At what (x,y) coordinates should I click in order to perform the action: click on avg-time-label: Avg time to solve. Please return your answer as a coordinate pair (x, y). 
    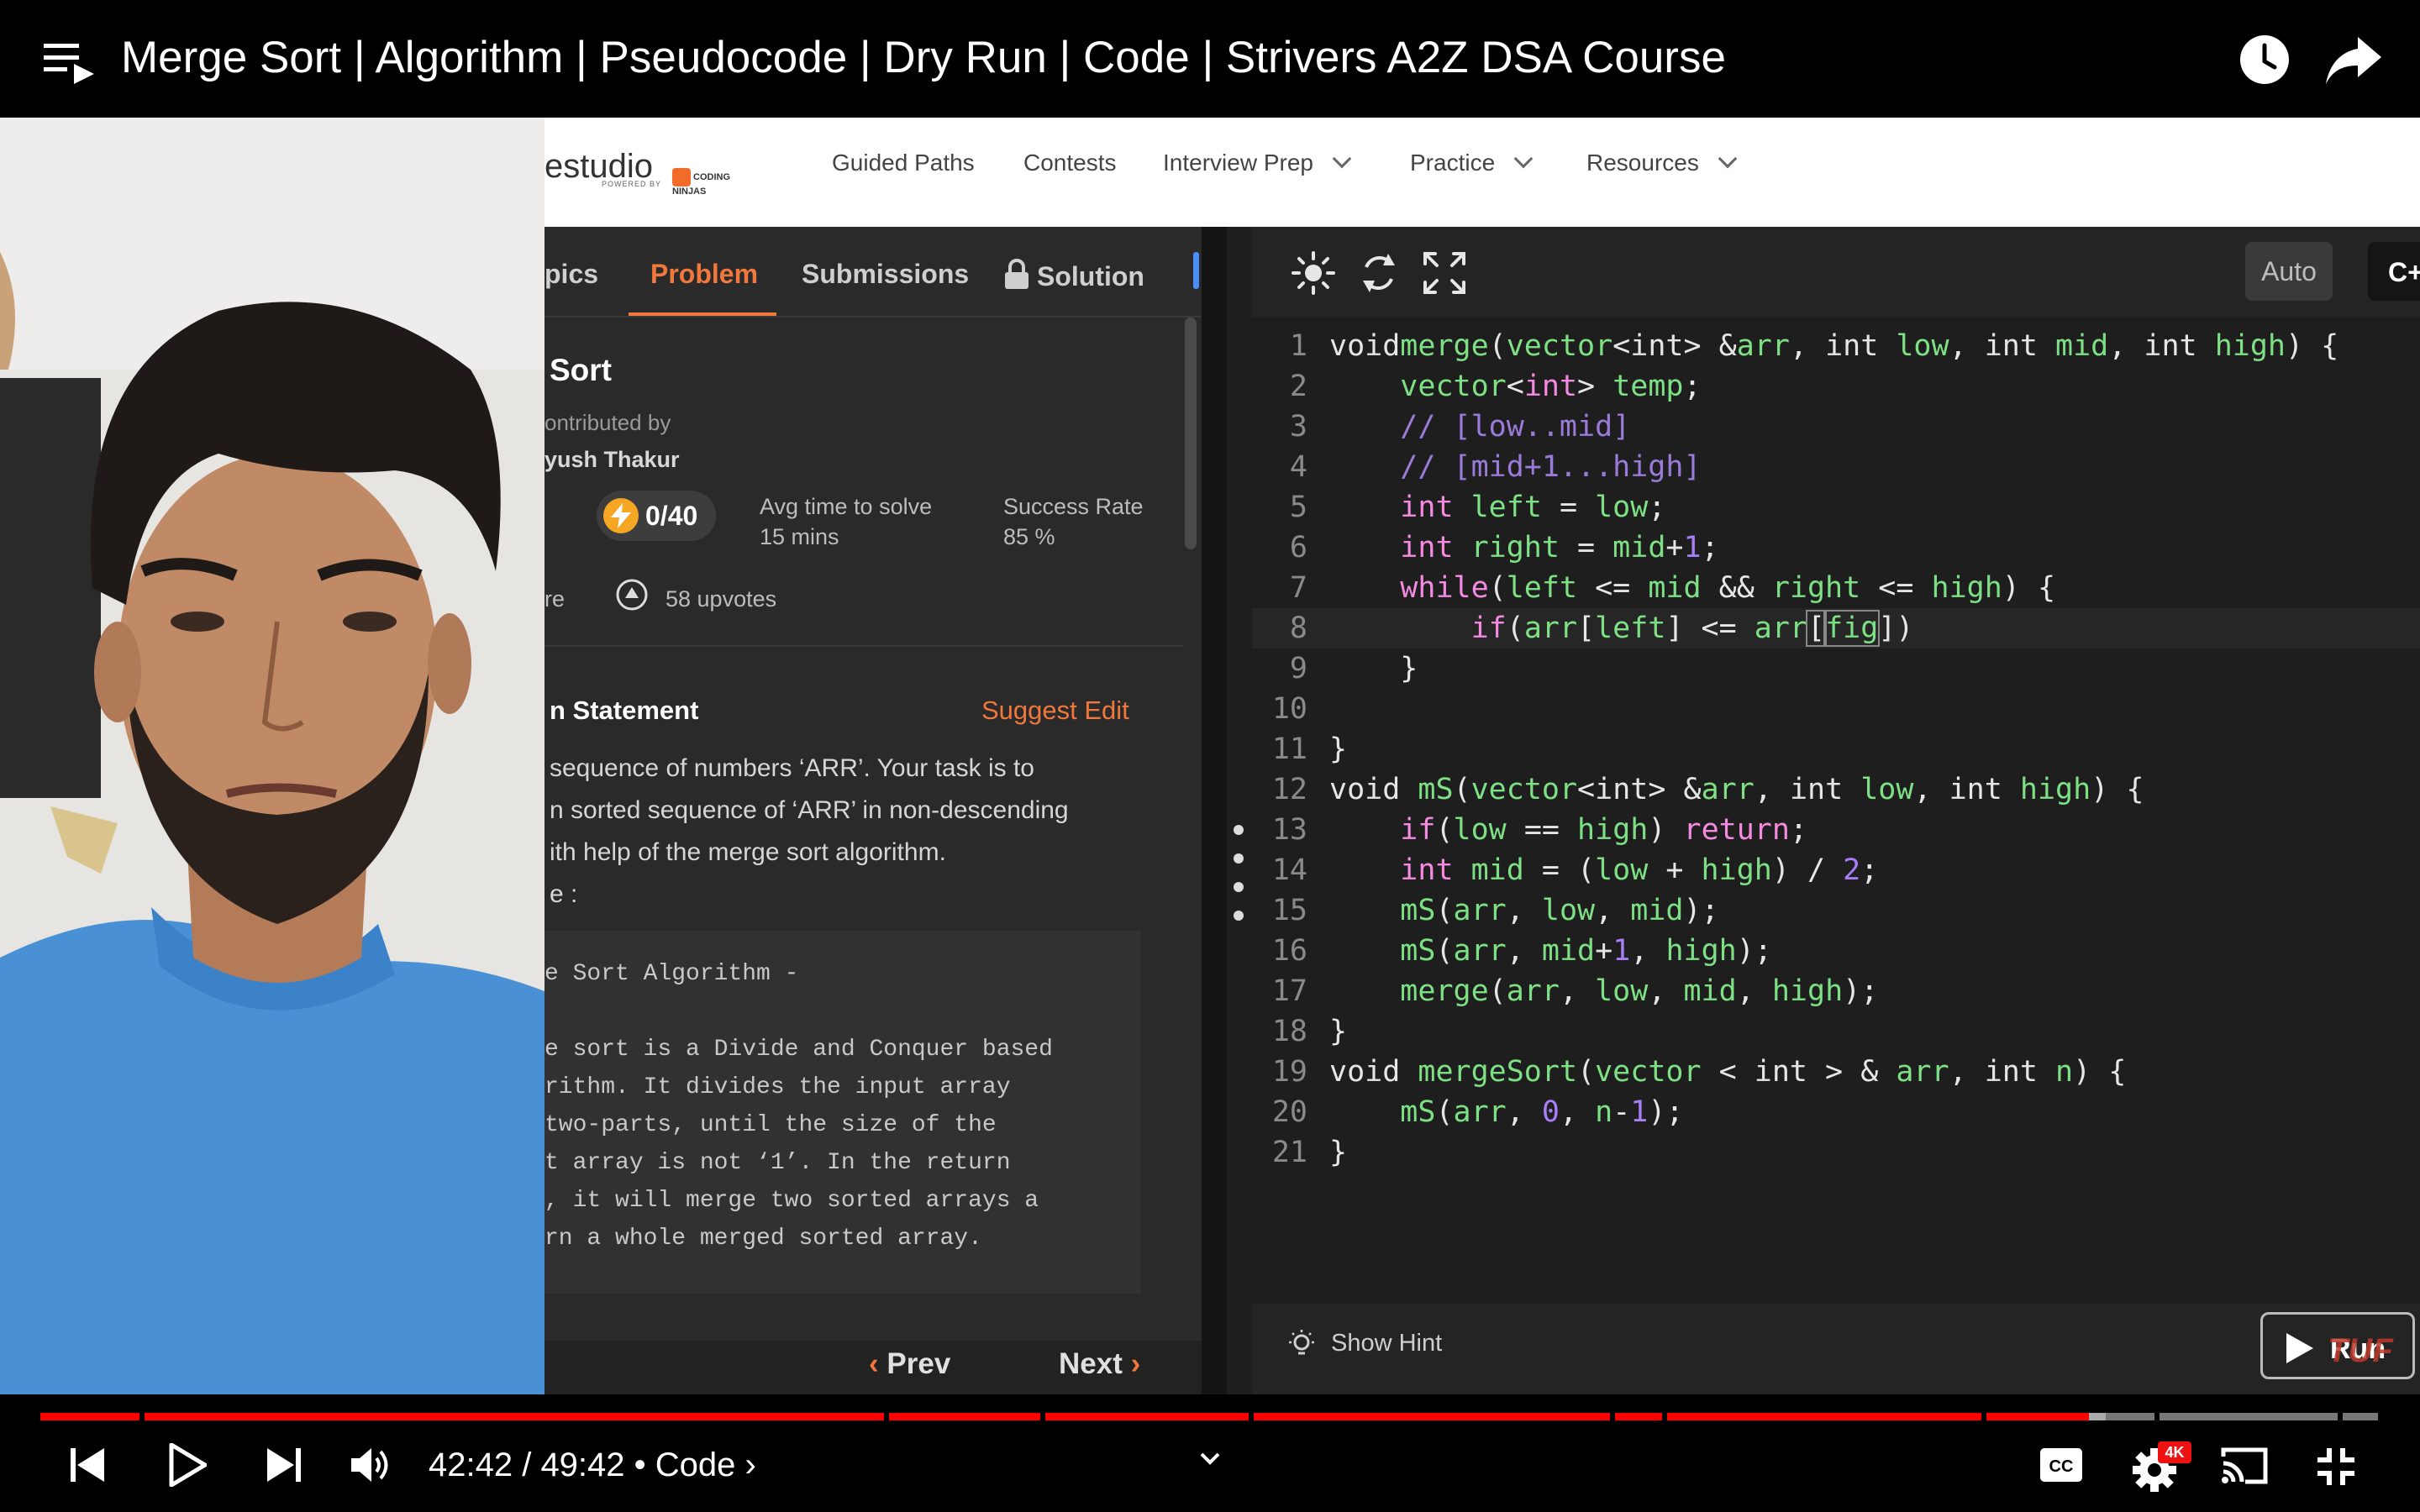
    Looking at the image, I should click on (846, 506).